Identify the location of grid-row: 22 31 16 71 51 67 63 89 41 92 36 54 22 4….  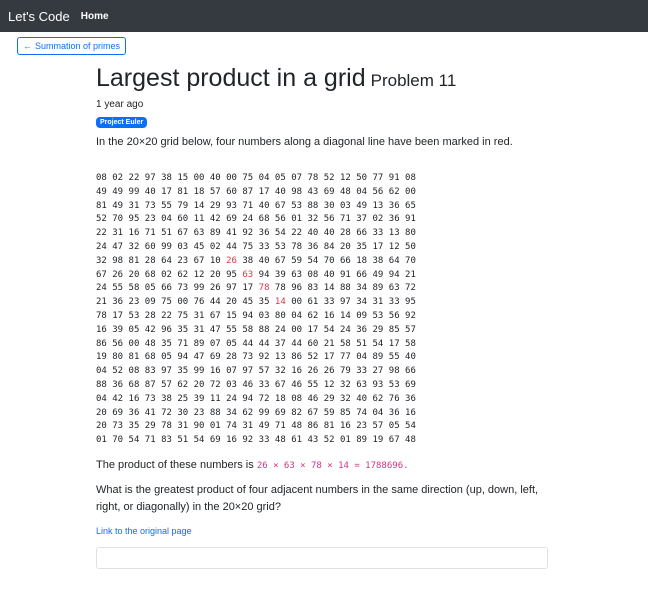
(256, 233).